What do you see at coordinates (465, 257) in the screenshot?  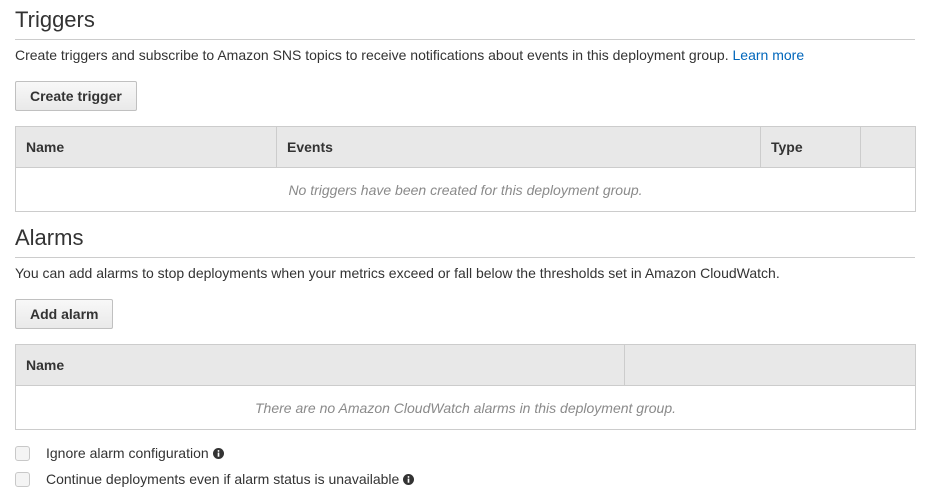 I see `alarms-divider` at bounding box center [465, 257].